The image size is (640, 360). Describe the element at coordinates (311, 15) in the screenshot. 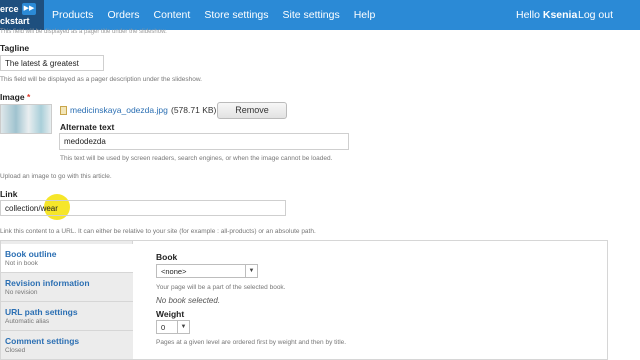

I see `nav-site-settings: Site settings` at that location.